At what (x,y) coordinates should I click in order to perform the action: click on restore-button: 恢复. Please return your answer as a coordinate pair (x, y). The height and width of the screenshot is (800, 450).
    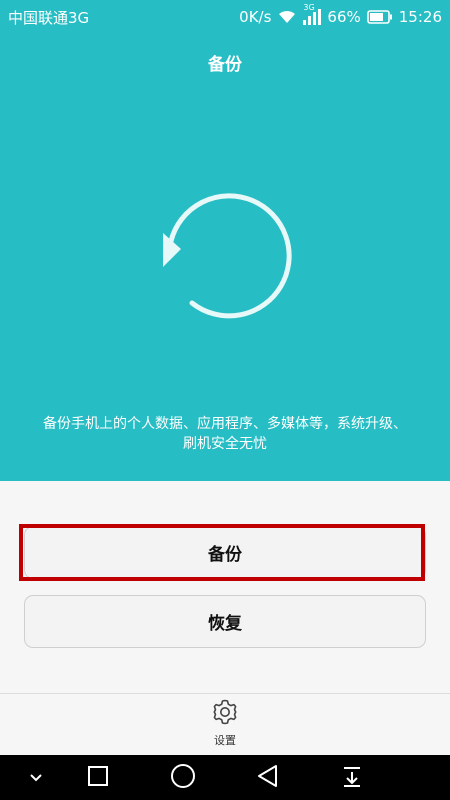
    Looking at the image, I should click on (225, 621).